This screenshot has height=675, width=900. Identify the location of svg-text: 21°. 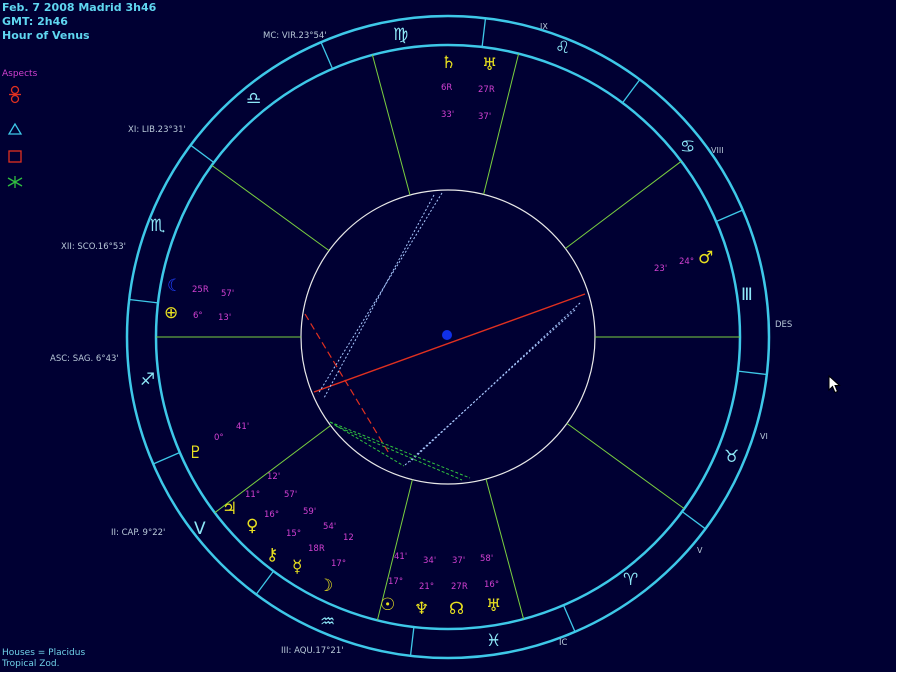
(426, 587).